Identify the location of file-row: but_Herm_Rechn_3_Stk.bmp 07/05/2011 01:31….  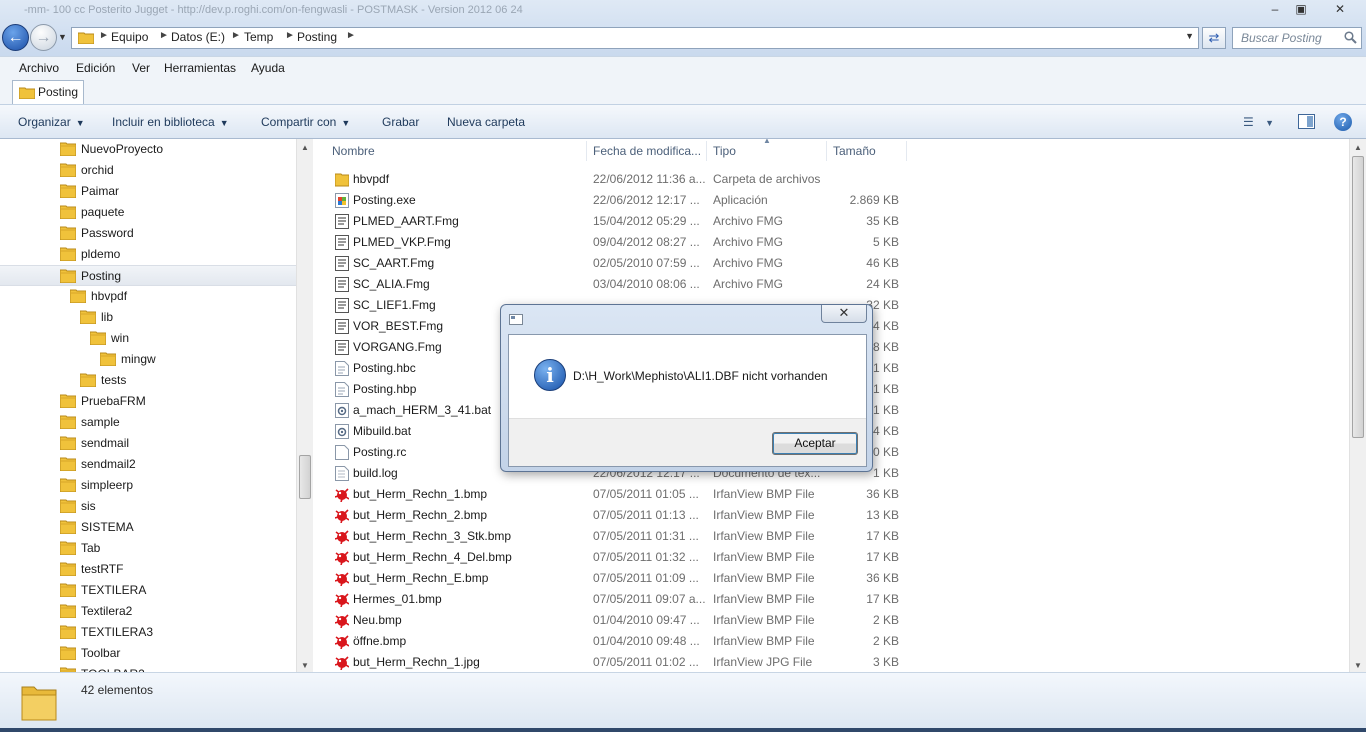
(621, 536).